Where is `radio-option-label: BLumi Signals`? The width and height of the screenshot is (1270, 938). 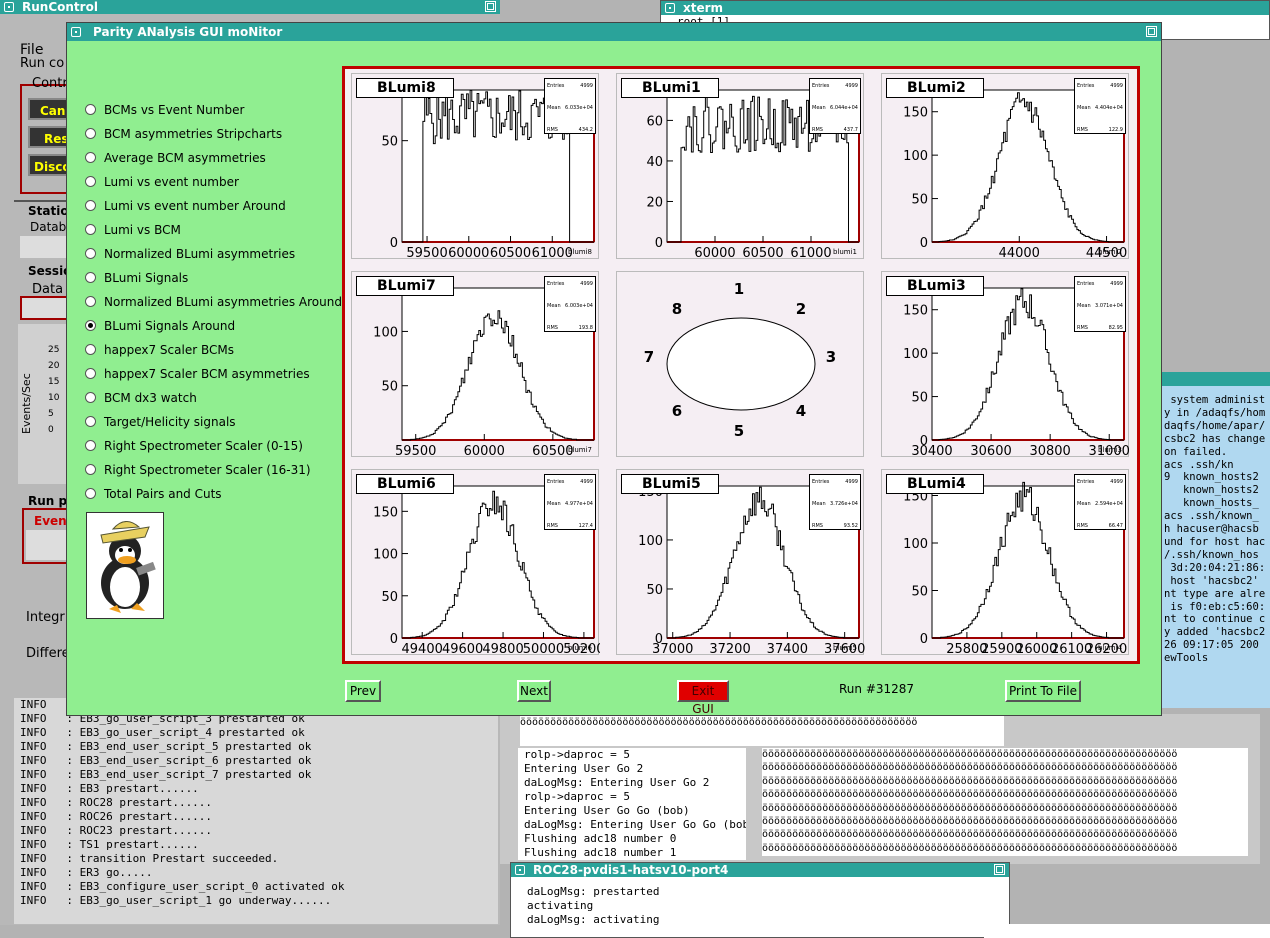
radio-option-label: BLumi Signals is located at coordinates (146, 278).